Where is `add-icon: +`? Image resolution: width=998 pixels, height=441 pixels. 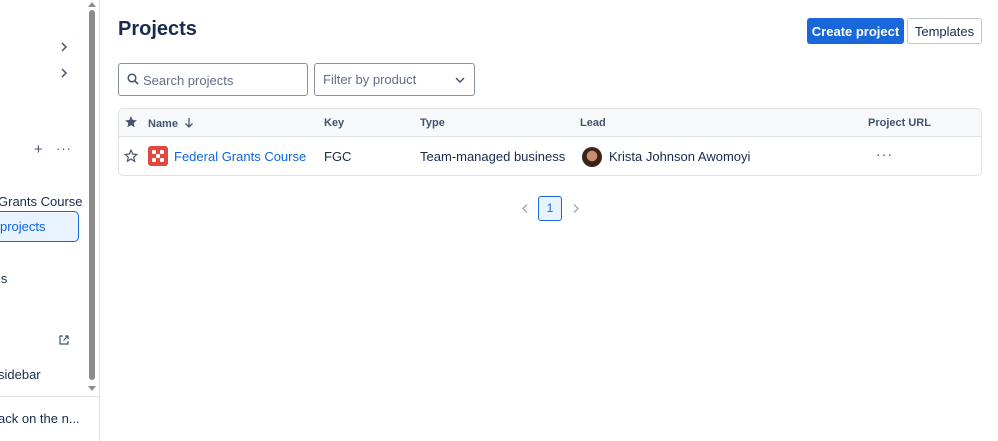 add-icon: + is located at coordinates (38, 149).